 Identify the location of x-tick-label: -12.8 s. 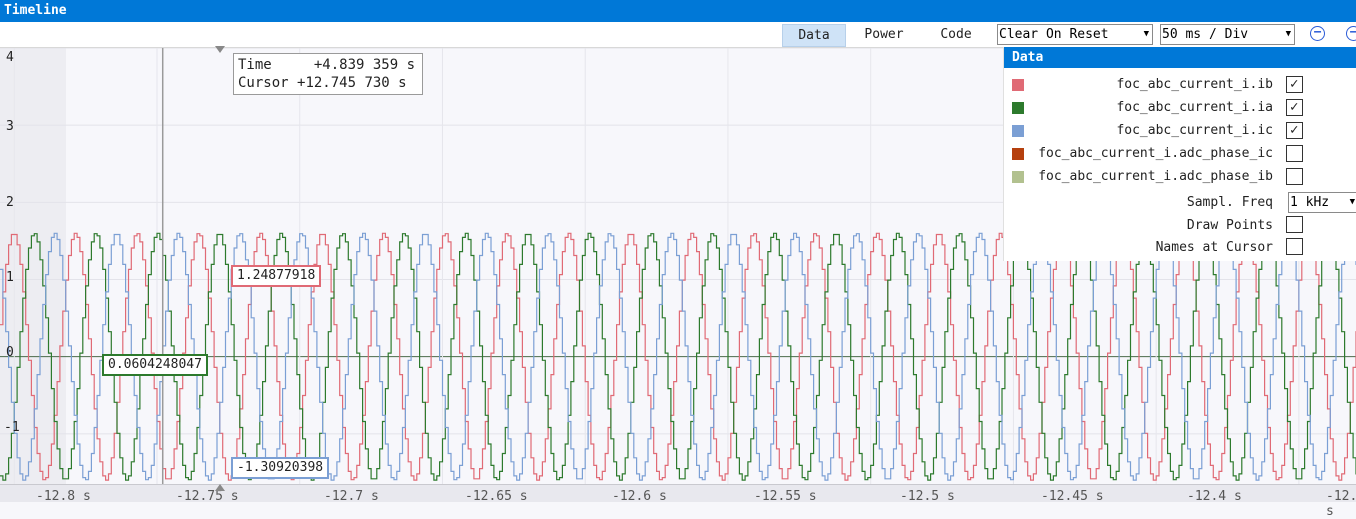
(63, 496).